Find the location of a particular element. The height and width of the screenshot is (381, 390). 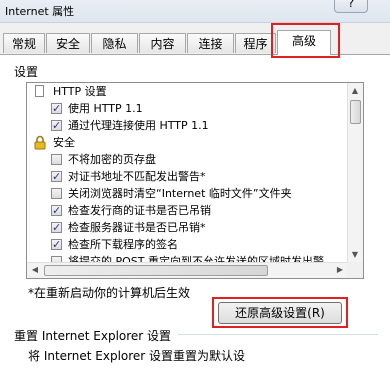

restart-note: *在重新启动你的计算机后生效 is located at coordinates (109, 293).